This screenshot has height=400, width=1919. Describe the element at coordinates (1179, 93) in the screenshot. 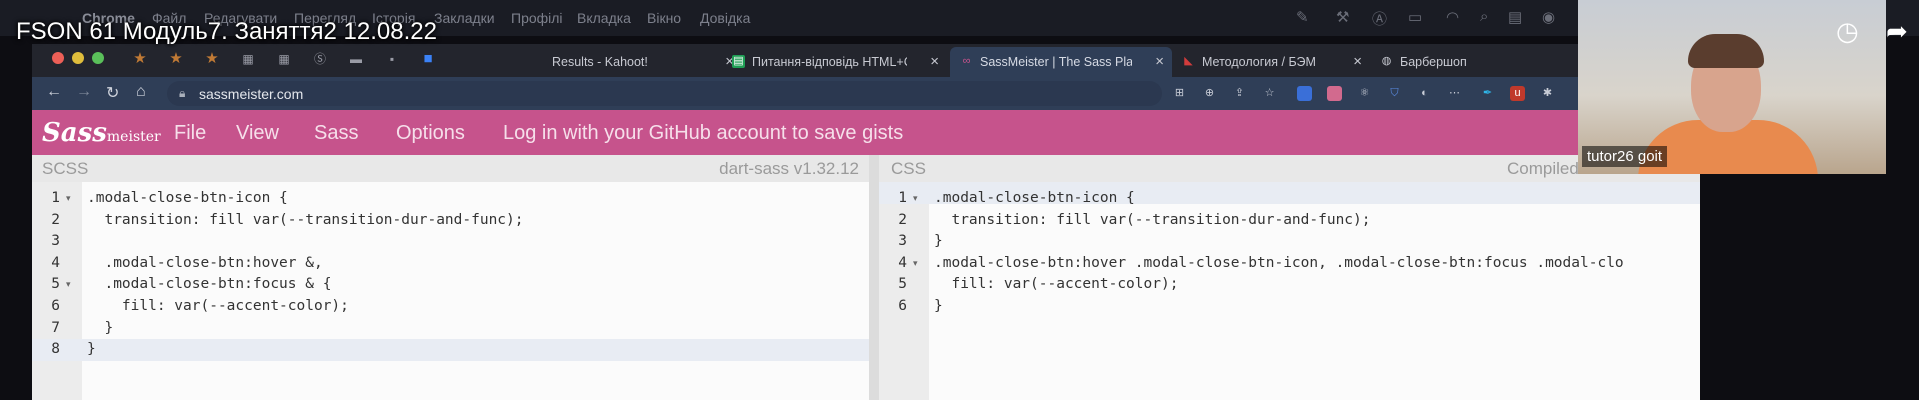

I see `translate-icon: ⊞` at that location.